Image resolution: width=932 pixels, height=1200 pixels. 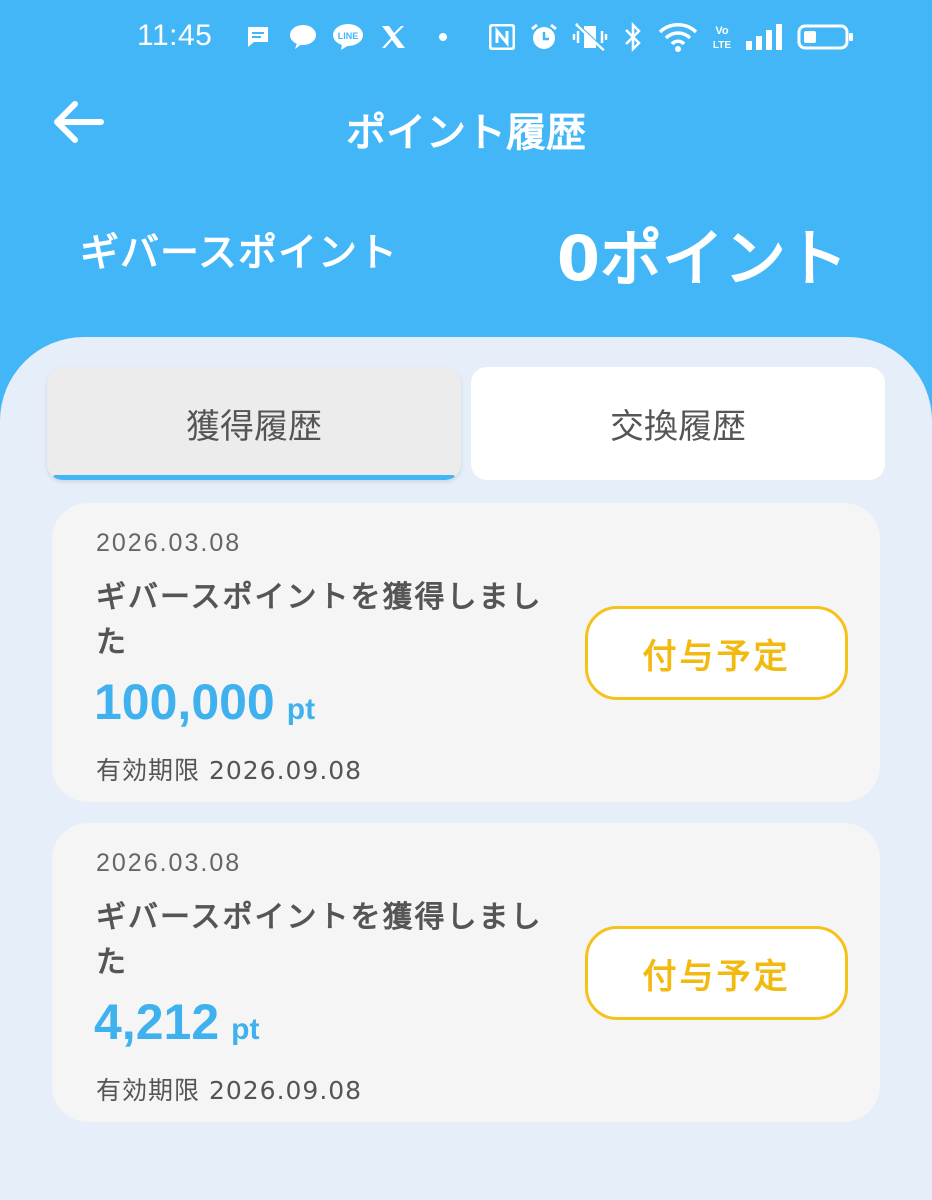 What do you see at coordinates (184, 702) in the screenshot?
I see `amount-value: 100,000` at bounding box center [184, 702].